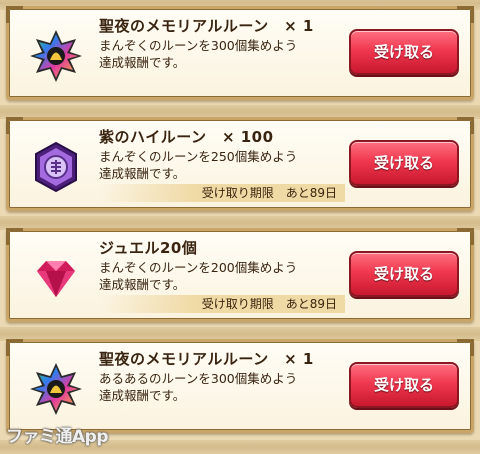 The width and height of the screenshot is (480, 454). What do you see at coordinates (198, 276) in the screenshot?
I see `reward-description: まんぞくのルーンを200個集めよう 達成報酬です。` at bounding box center [198, 276].